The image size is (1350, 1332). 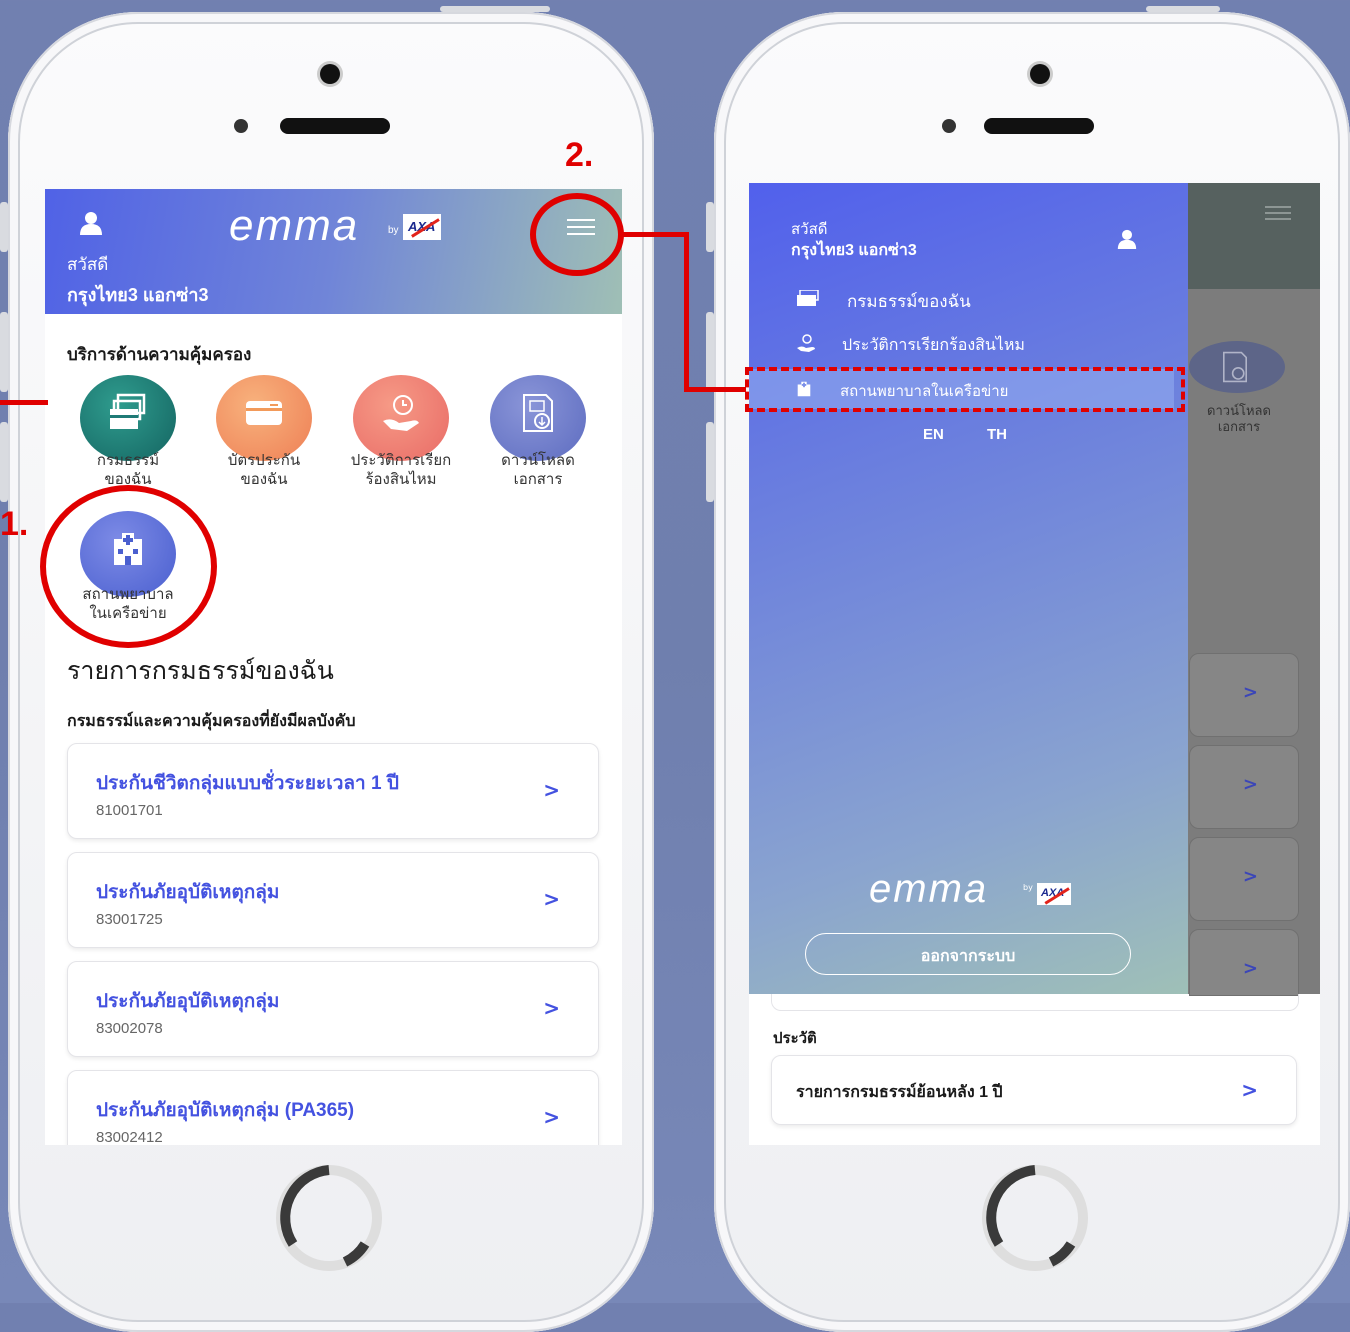 I want to click on claim-history-icon, so click(x=401, y=413).